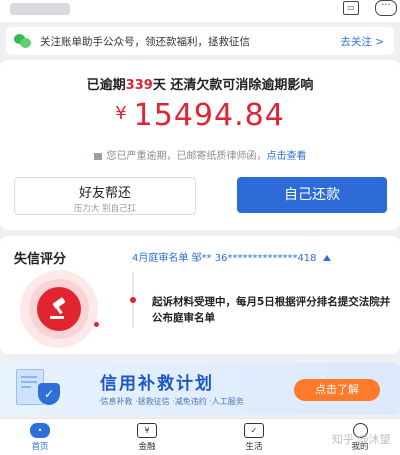 Image resolution: width=400 pixels, height=455 pixels. I want to click on tab-finance: ¥ 金融, so click(147, 437).